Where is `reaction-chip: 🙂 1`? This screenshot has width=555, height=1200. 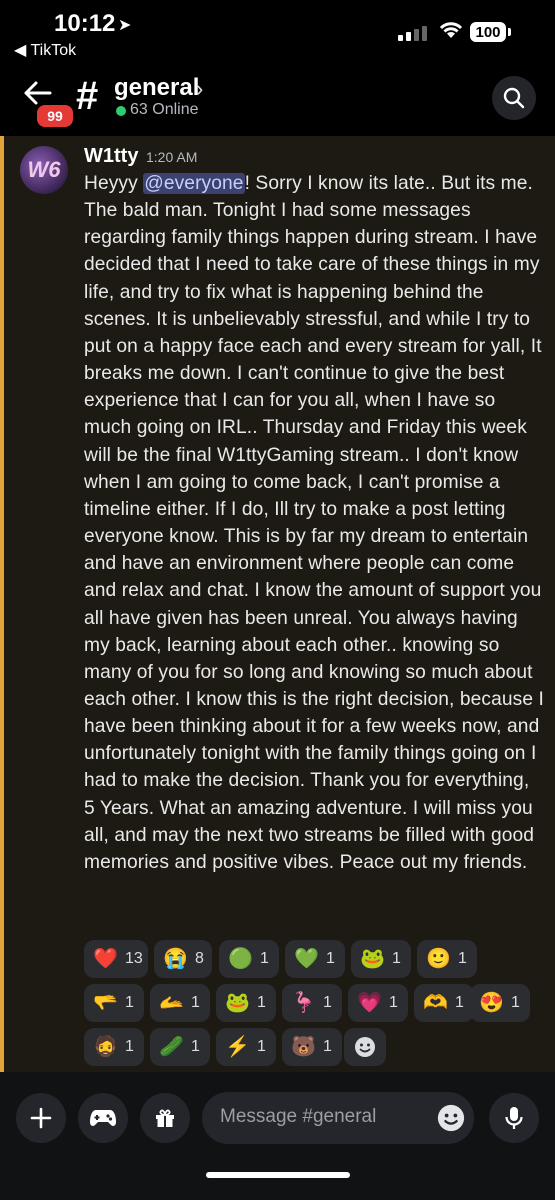 reaction-chip: 🙂 1 is located at coordinates (447, 959).